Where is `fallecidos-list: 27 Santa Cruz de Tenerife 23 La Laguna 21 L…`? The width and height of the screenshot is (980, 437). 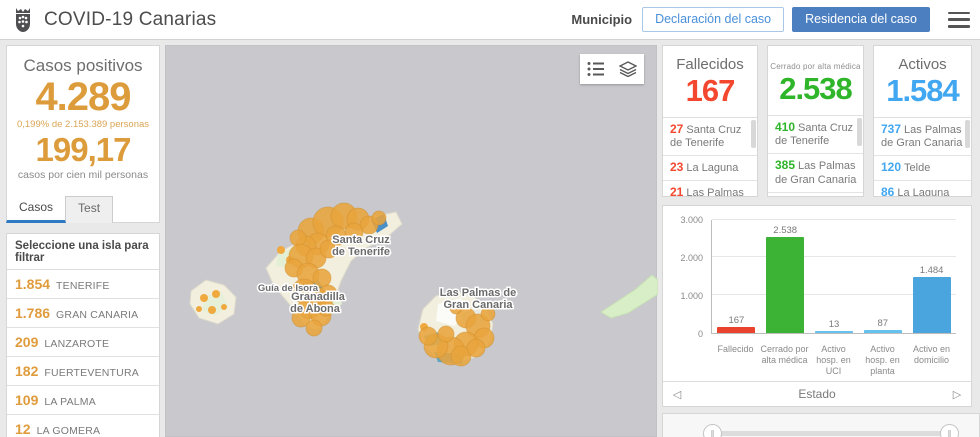 fallecidos-list: 27 Santa Cruz de Tenerife 23 La Laguna 21 L… is located at coordinates (710, 156).